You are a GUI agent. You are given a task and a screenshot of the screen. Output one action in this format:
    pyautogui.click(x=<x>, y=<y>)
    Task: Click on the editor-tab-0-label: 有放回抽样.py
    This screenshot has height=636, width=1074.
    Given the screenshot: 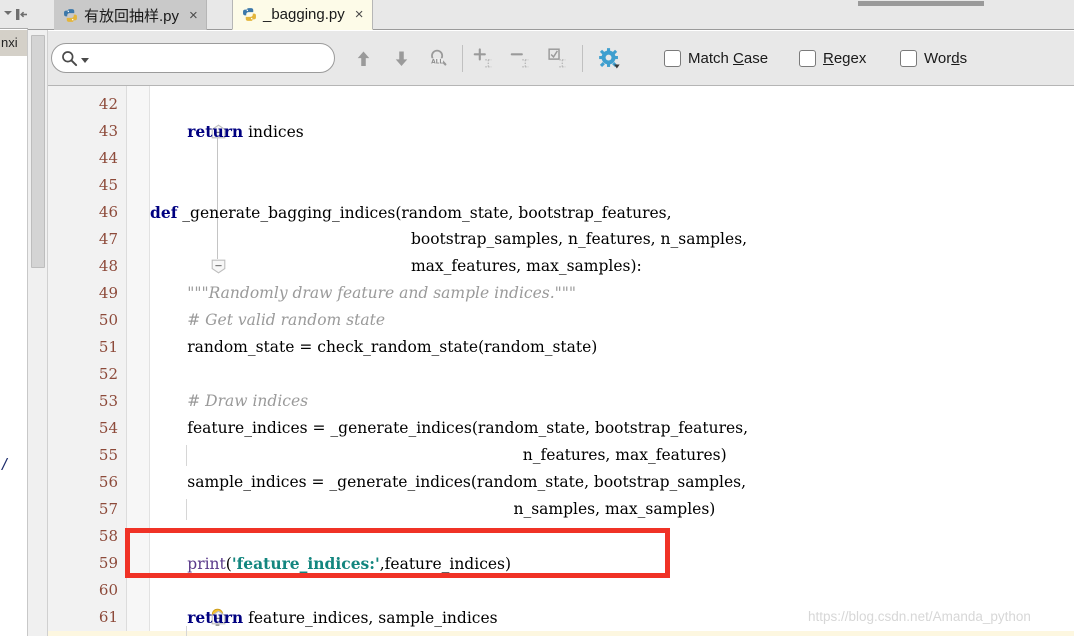 What is the action you would take?
    pyautogui.click(x=132, y=16)
    